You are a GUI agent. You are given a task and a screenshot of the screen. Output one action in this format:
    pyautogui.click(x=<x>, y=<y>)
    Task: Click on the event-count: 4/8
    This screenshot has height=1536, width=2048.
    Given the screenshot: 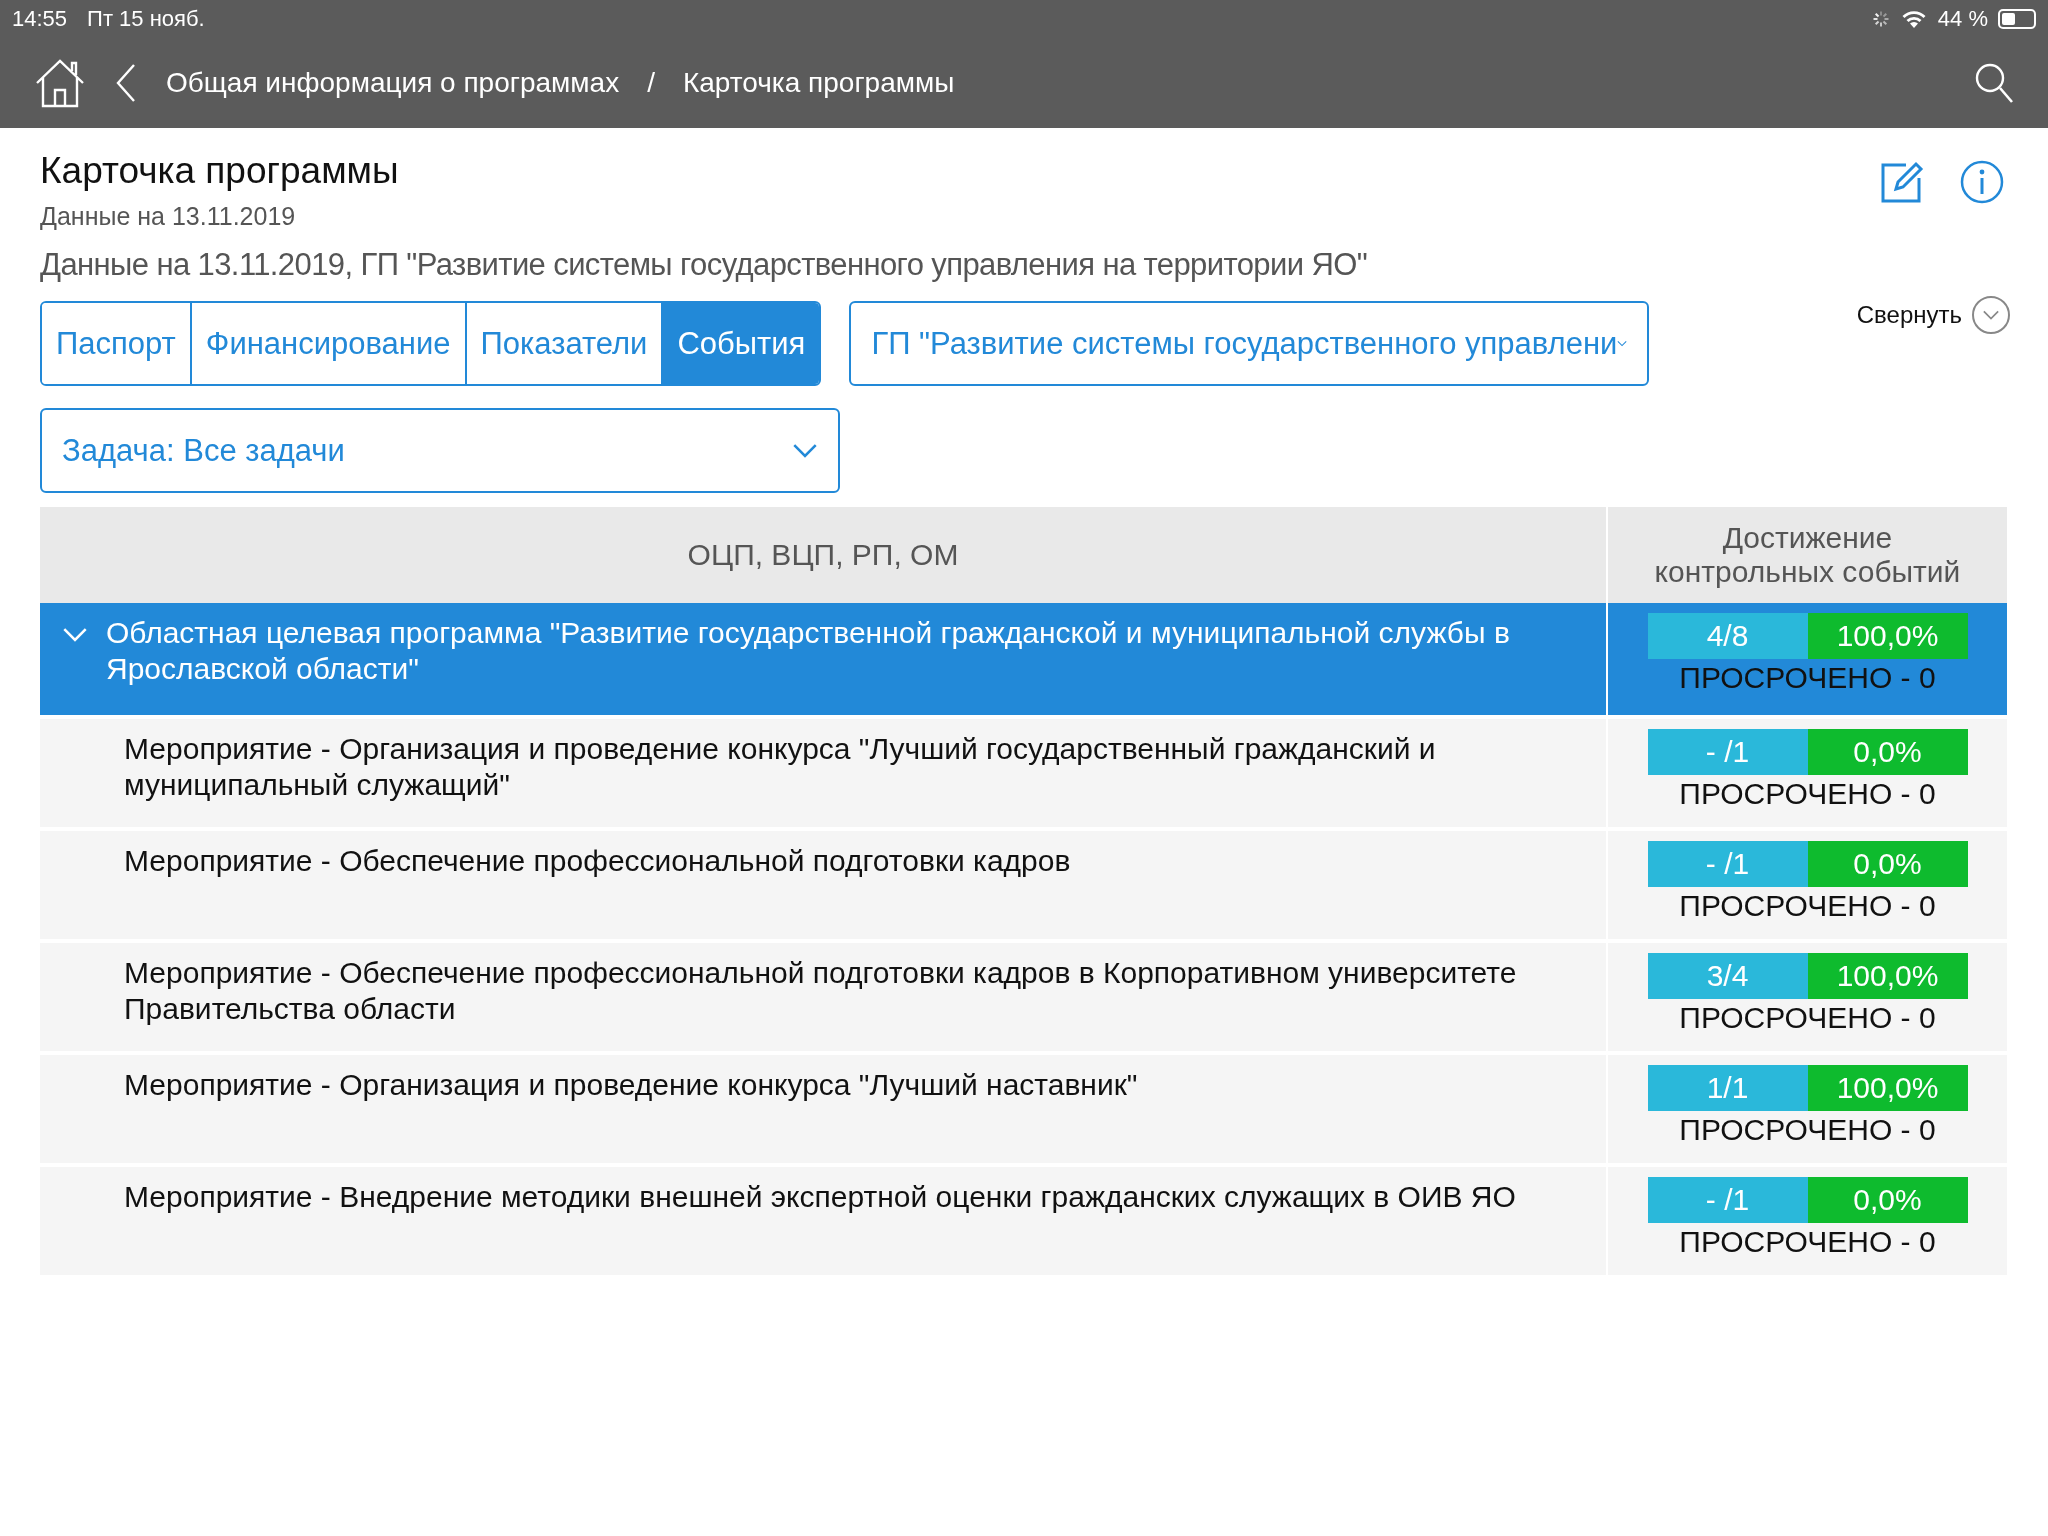 What is the action you would take?
    pyautogui.click(x=1727, y=636)
    